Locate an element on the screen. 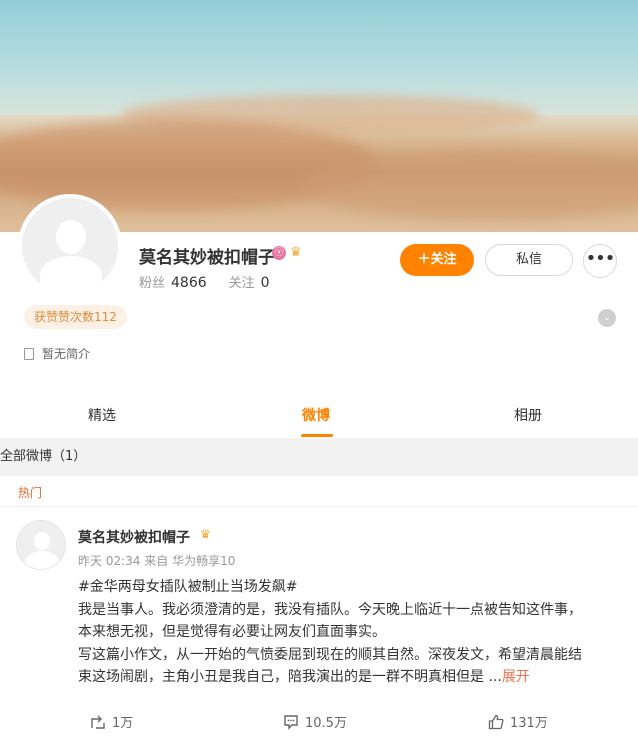 Image resolution: width=638 pixels, height=742 pixels. post-line: 我是当事人。我必须澄清的是，我没有插队。今天晚上临近十一点被告知这件事， is located at coordinates (330, 609).